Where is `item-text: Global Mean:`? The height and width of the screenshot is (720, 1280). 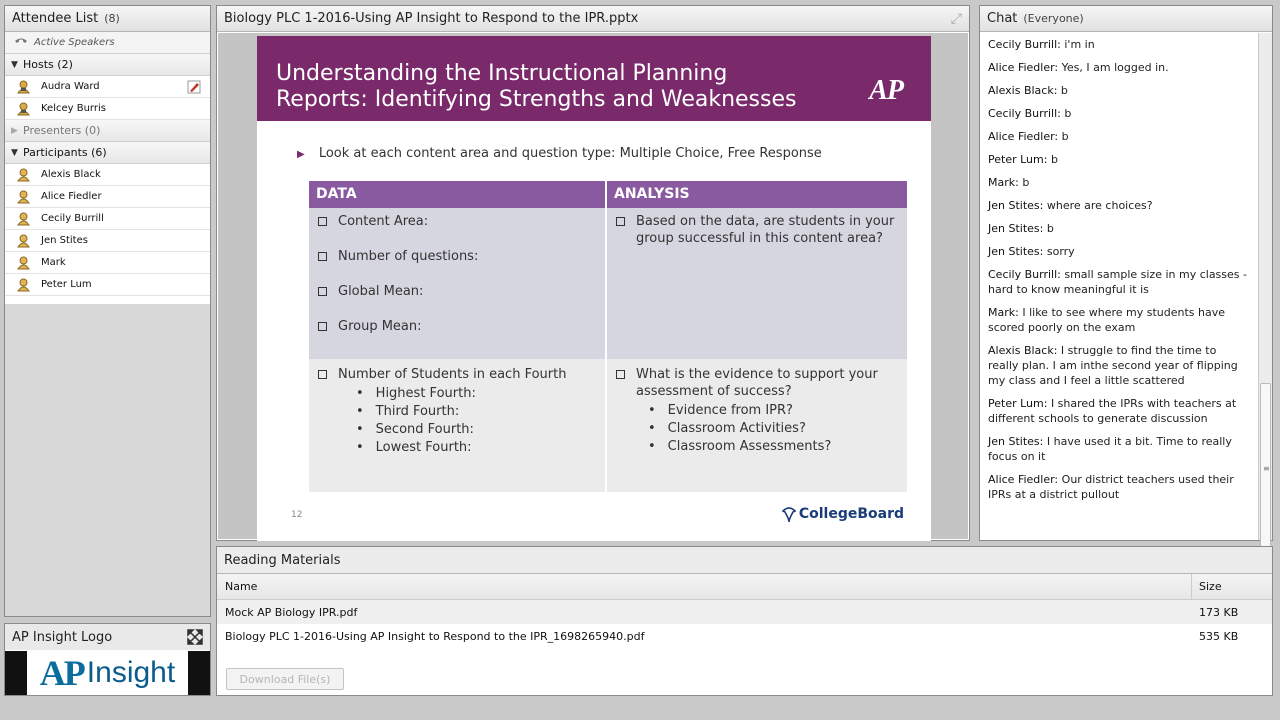
item-text: Global Mean: is located at coordinates (381, 291).